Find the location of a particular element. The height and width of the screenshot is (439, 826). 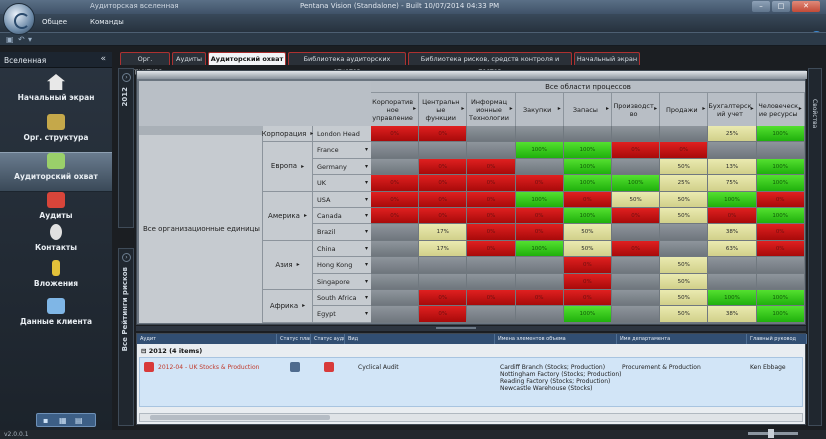

coverage-cell: 17% is located at coordinates (443, 249).